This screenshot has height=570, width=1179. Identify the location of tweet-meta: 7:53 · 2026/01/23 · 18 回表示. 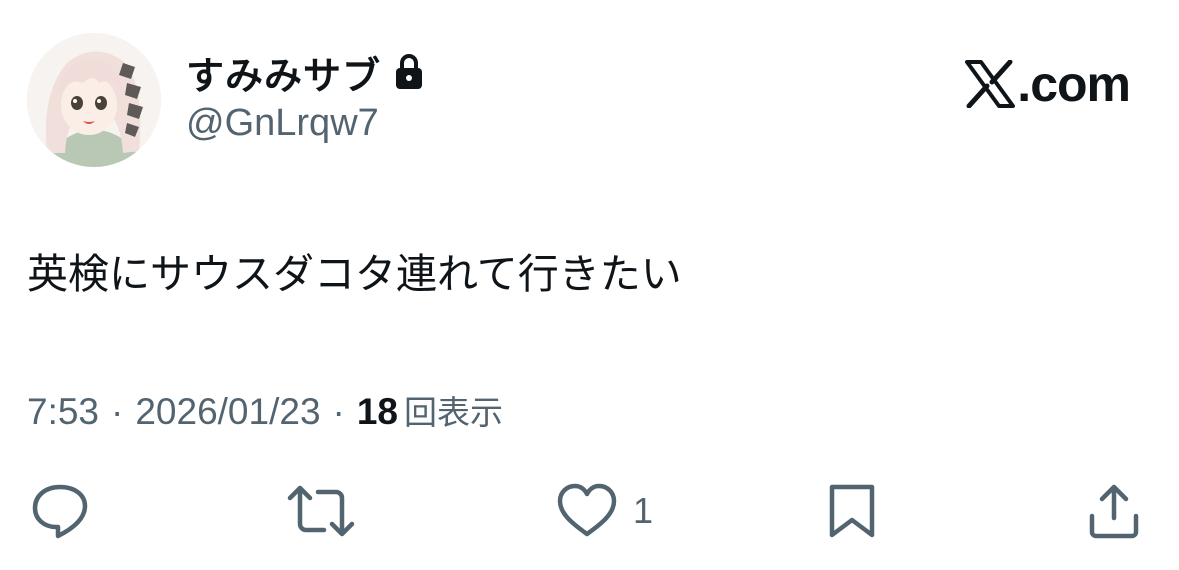
(265, 410).